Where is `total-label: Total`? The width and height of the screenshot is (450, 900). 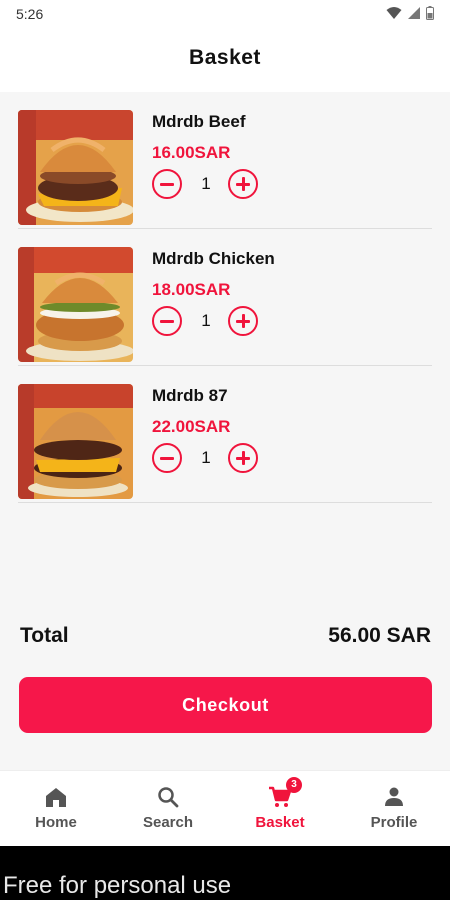
total-label: Total is located at coordinates (44, 635).